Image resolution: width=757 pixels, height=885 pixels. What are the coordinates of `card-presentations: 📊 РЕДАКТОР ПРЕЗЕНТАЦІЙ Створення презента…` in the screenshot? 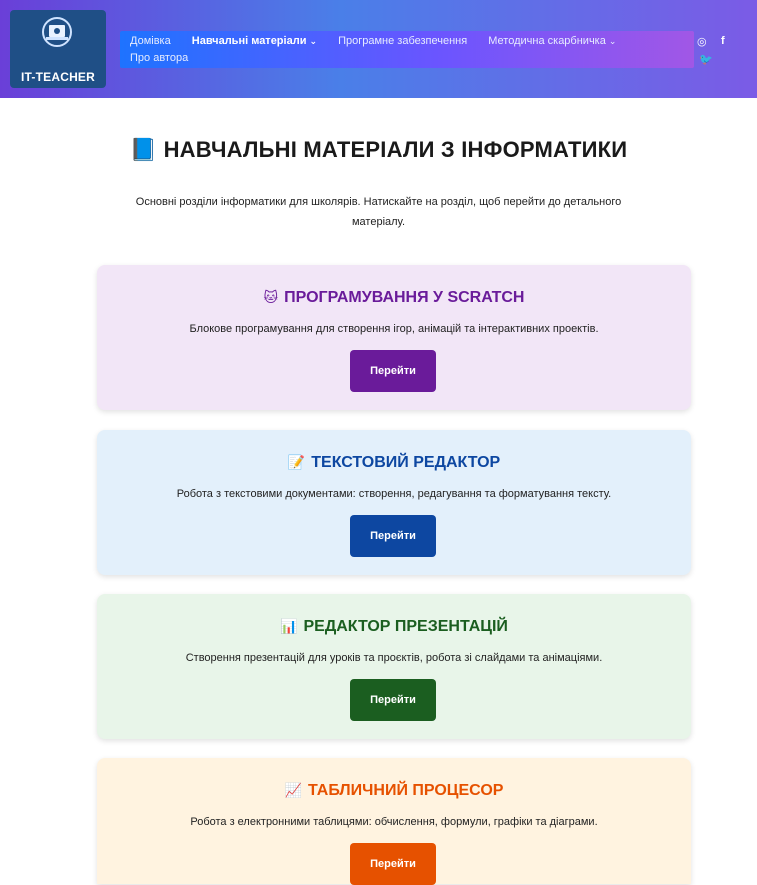 It's located at (394, 666).